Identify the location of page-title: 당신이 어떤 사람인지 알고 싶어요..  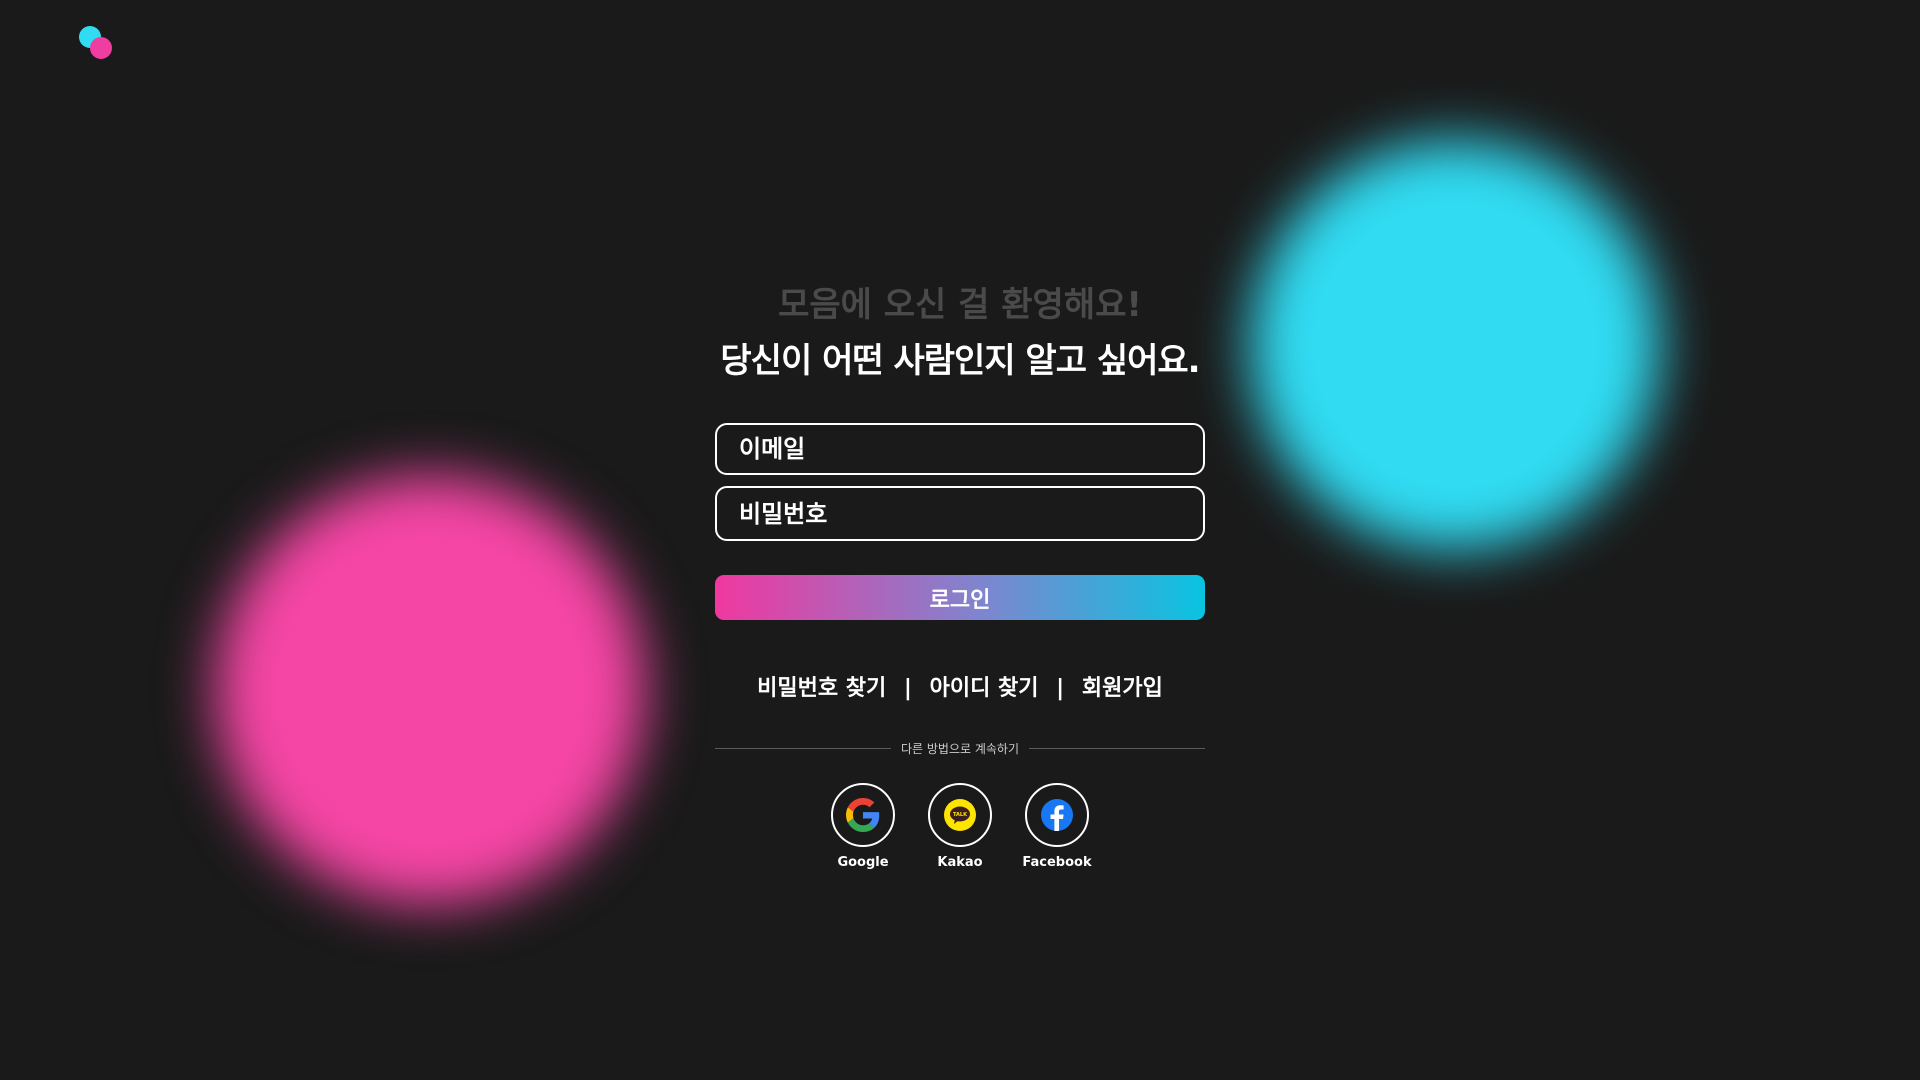
(960, 361).